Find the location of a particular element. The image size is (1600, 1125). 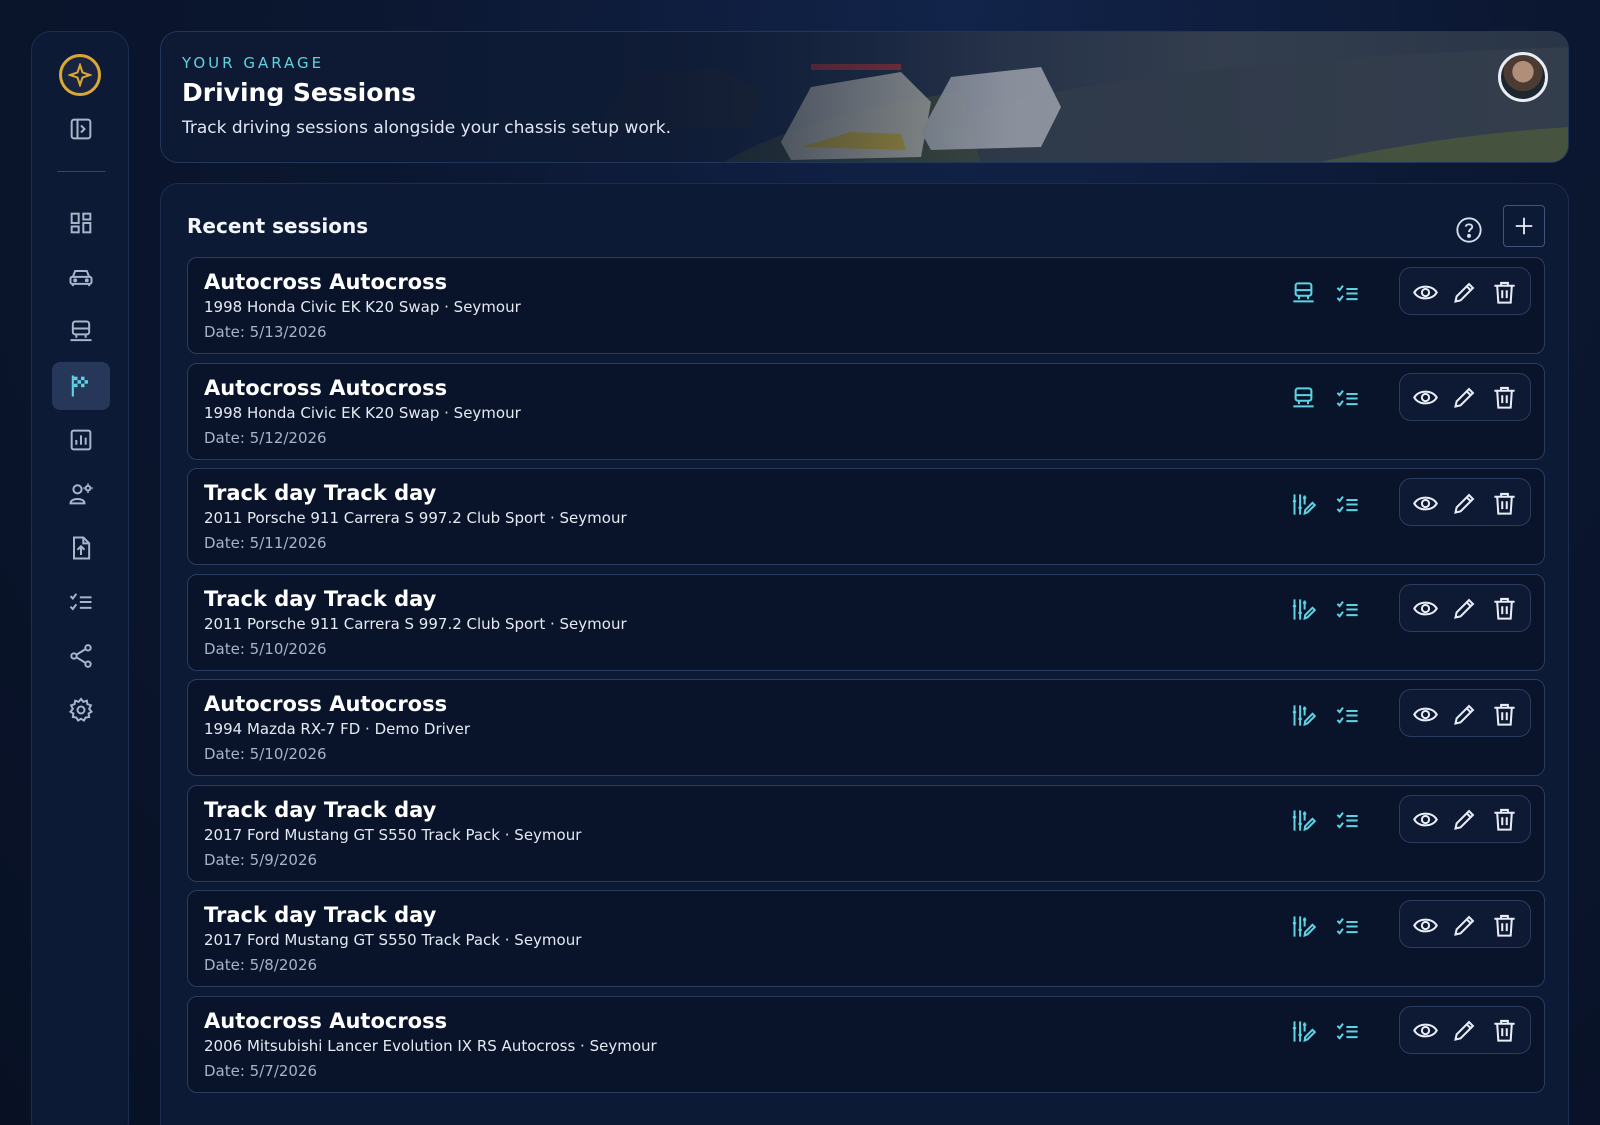

sidebar-item-setups is located at coordinates (81, 332).